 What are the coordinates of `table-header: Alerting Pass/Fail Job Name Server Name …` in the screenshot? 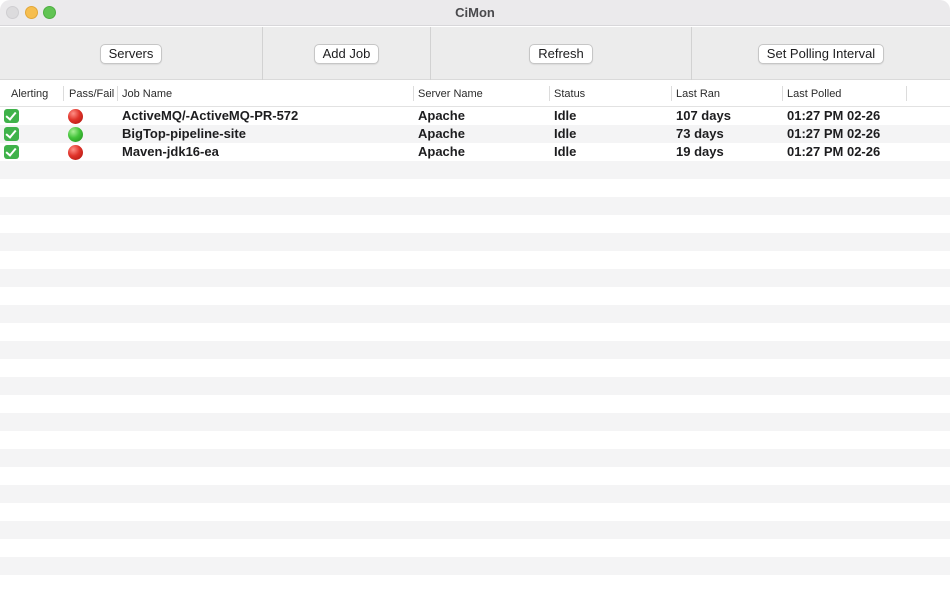 It's located at (475, 94).